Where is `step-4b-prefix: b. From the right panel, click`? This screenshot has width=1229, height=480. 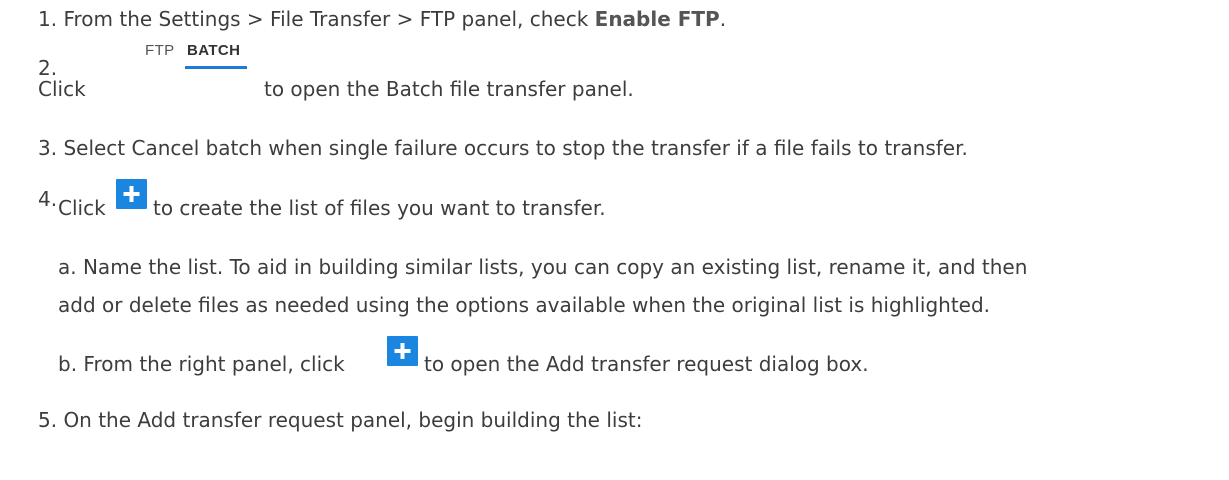
step-4b-prefix: b. From the right panel, click is located at coordinates (201, 364).